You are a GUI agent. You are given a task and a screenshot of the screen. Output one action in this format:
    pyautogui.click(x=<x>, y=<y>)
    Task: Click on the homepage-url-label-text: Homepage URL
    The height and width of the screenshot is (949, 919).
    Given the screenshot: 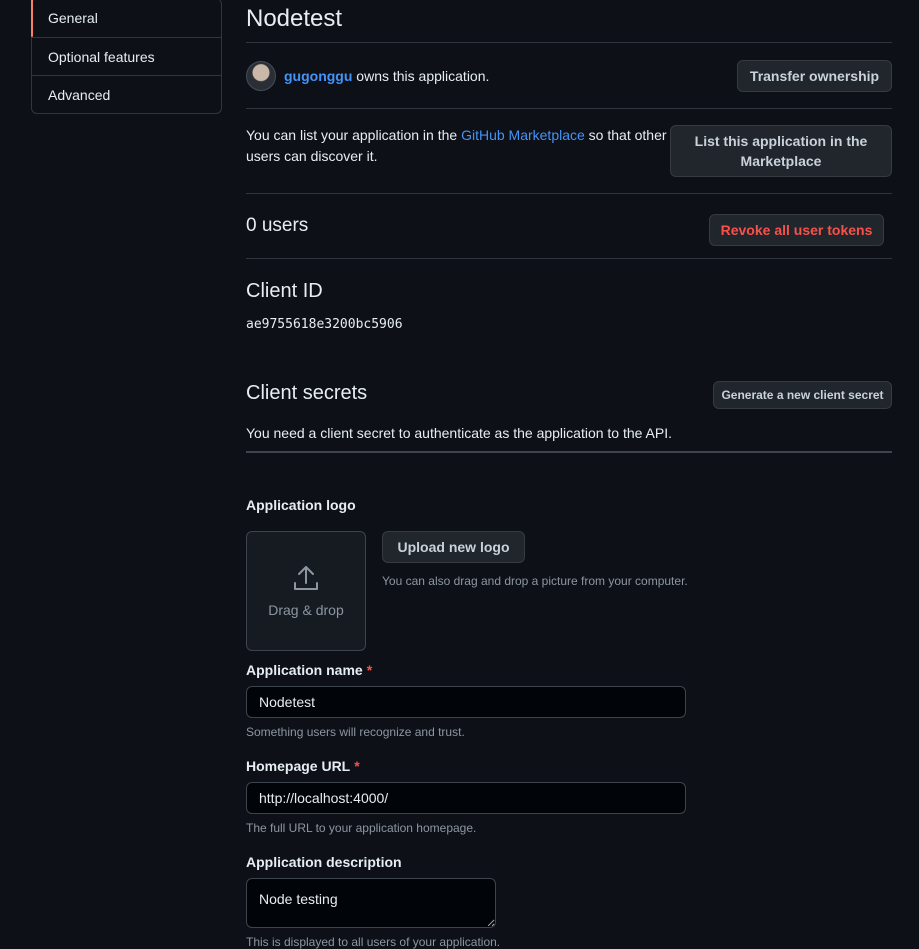 What is the action you would take?
    pyautogui.click(x=298, y=766)
    